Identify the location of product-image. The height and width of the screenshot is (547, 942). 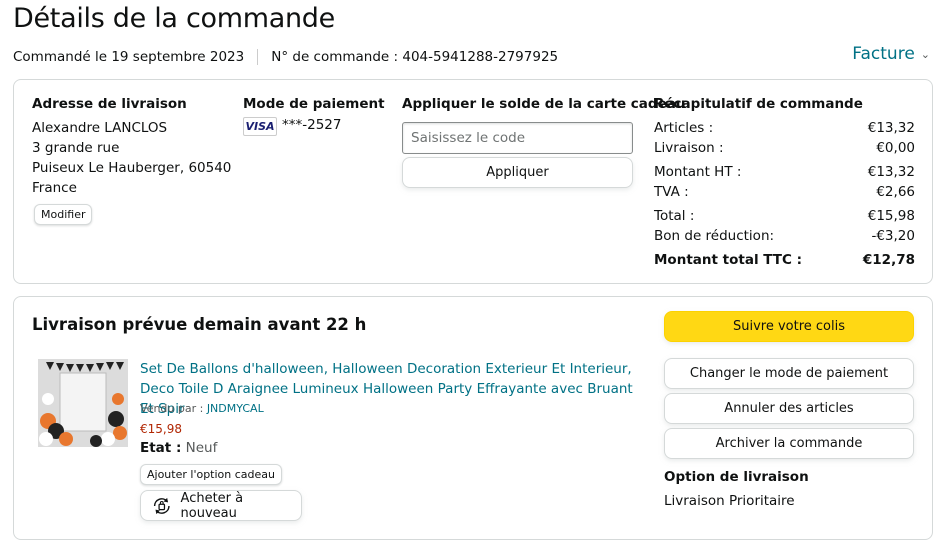
(83, 403).